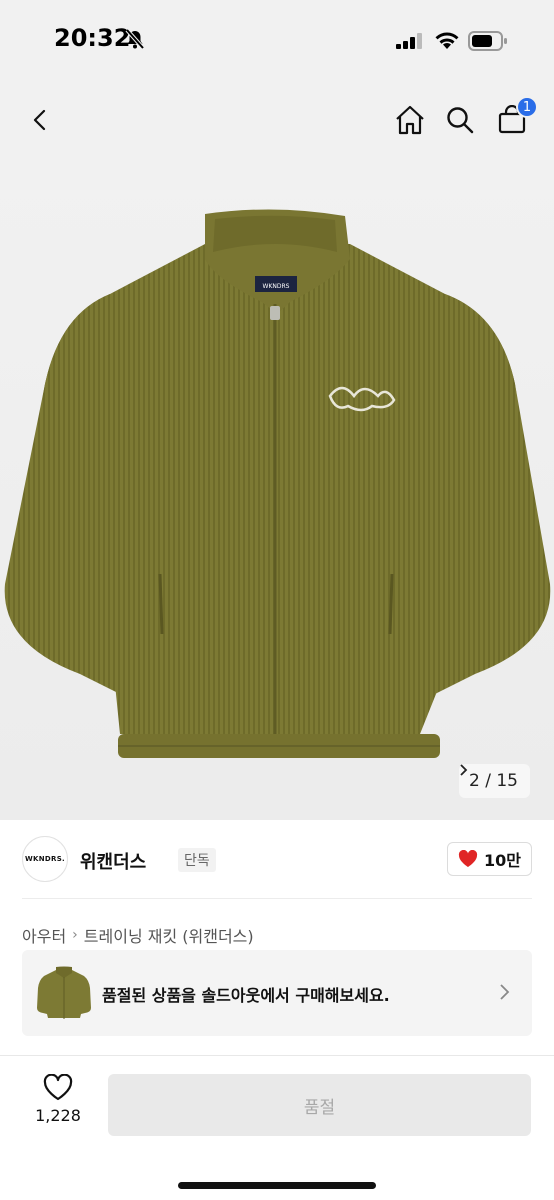 This screenshot has width=554, height=1200. I want to click on soldout-marketplace-banner: 품절된 상품을 솔드아웃에서 구매해보세요., so click(277, 993).